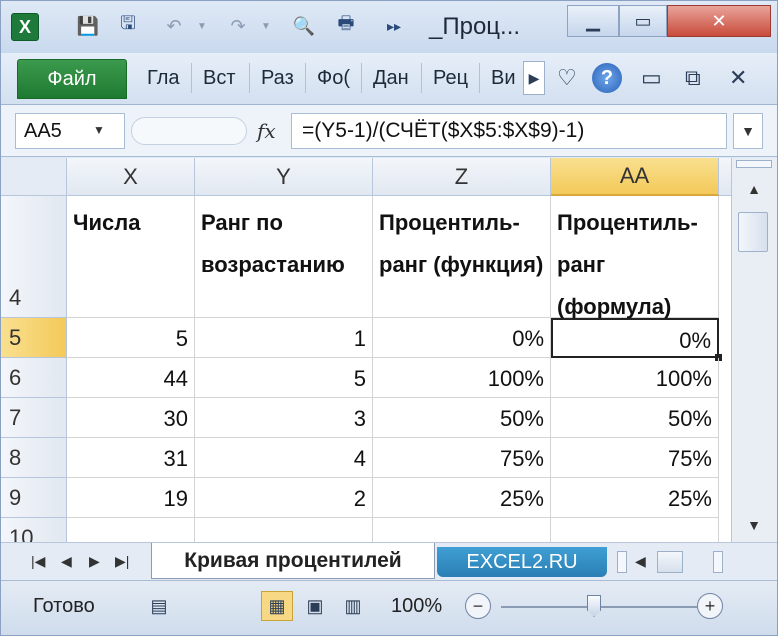 This screenshot has width=778, height=636. Describe the element at coordinates (163, 78) in the screenshot. I see `tab-home: Гла` at that location.